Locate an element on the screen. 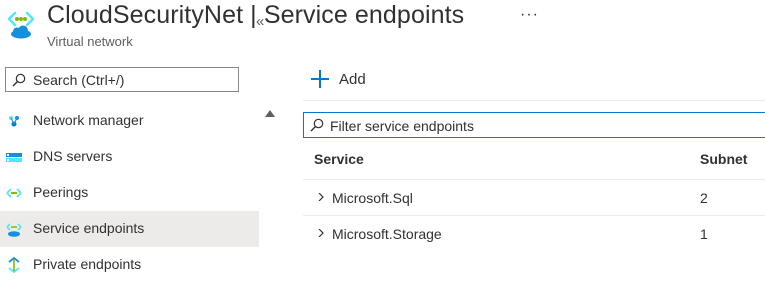 The image size is (765, 283). scroll-up-arrow-icon is located at coordinates (270, 113).